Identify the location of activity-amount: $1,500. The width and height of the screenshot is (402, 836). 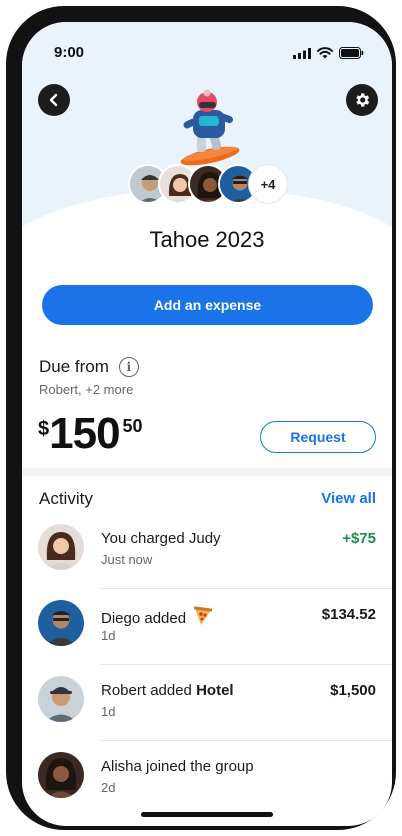
(353, 690).